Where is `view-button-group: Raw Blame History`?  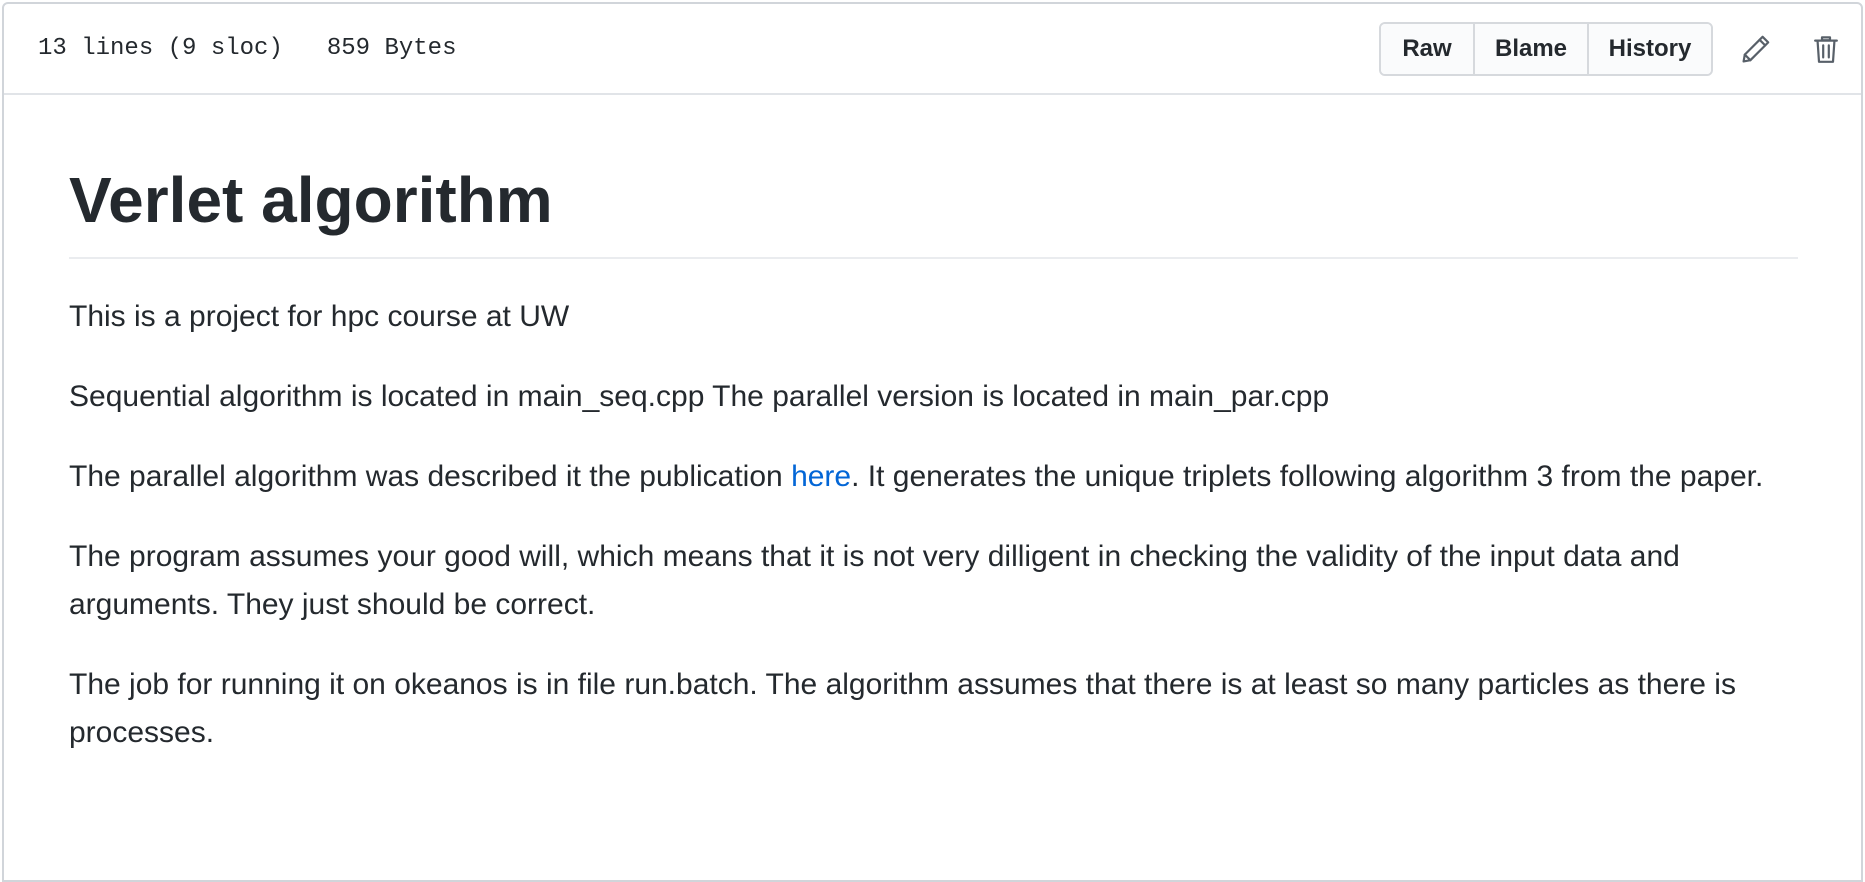
view-button-group: Raw Blame History is located at coordinates (1546, 48).